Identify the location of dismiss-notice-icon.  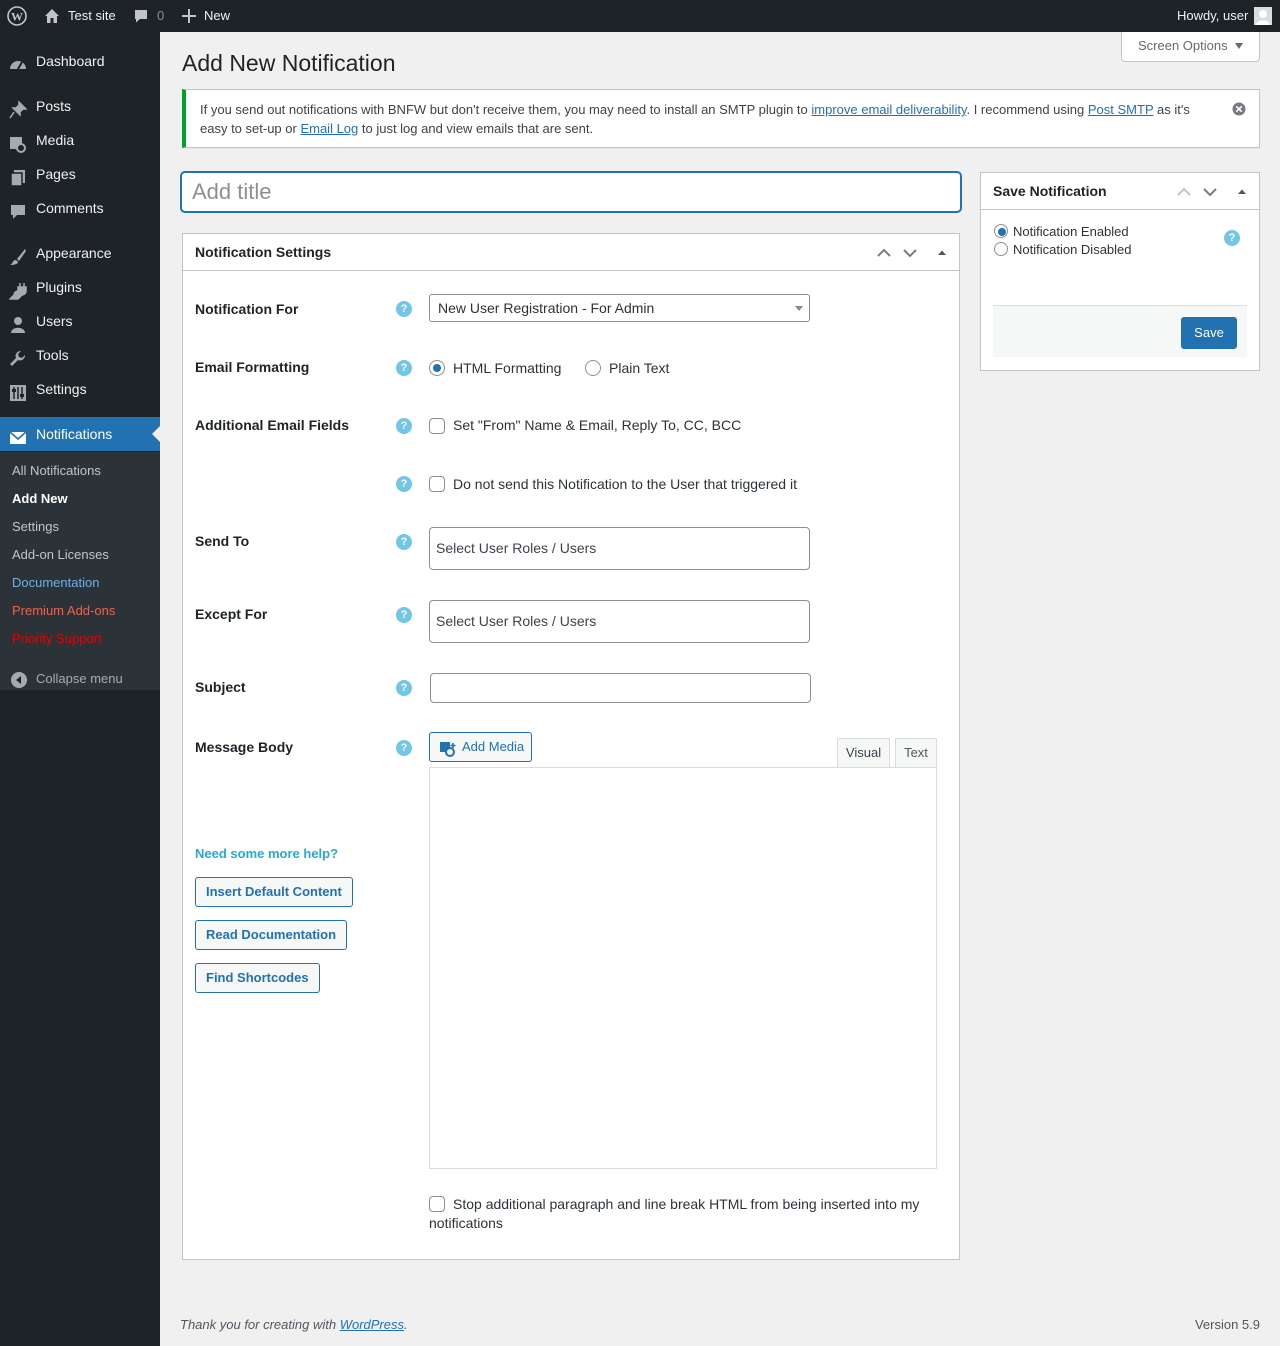
(1239, 109).